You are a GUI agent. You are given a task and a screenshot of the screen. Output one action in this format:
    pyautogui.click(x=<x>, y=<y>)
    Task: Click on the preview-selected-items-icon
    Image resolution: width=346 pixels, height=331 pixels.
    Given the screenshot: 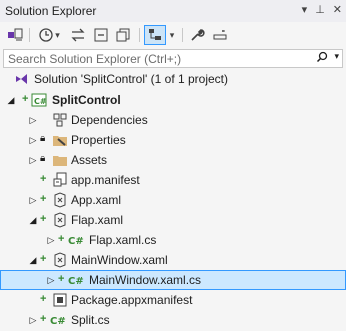 What is the action you would take?
    pyautogui.click(x=220, y=35)
    